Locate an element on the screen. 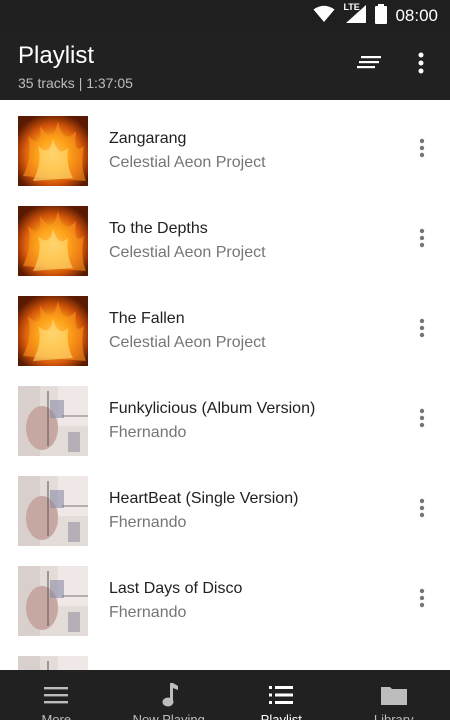  status-icons: LTE 08:00 is located at coordinates (375, 15).